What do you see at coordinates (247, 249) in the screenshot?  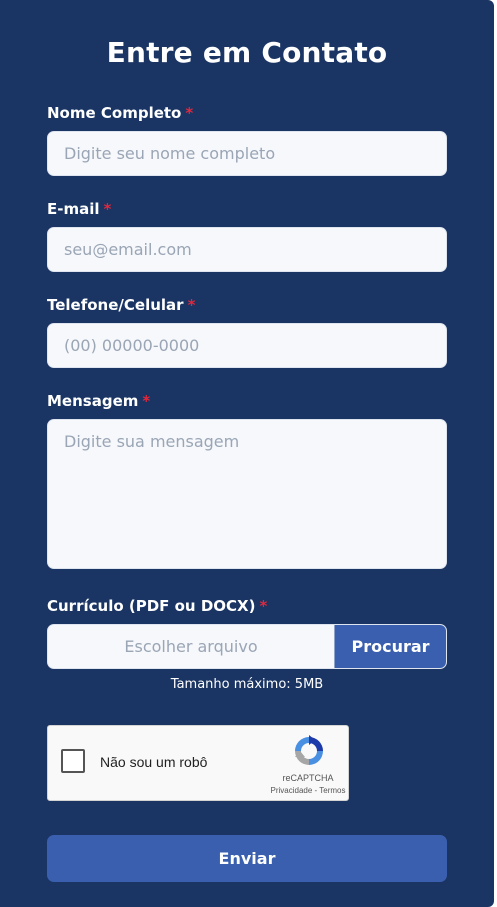 I see `email-input` at bounding box center [247, 249].